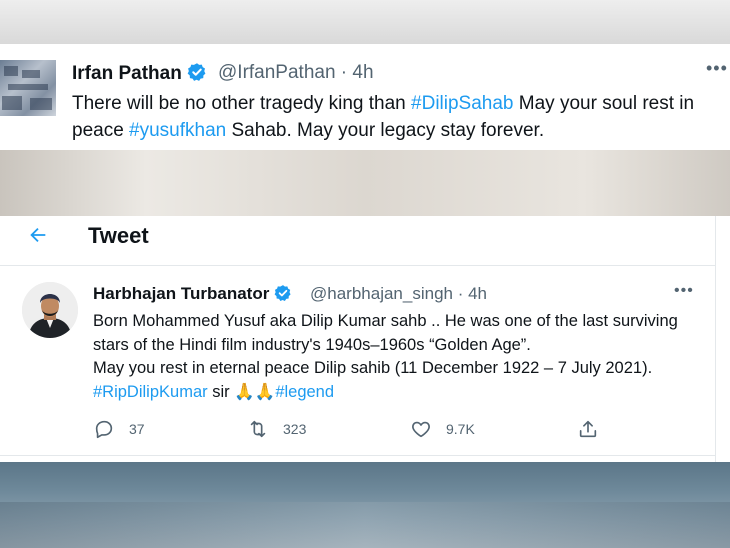  What do you see at coordinates (38, 235) in the screenshot?
I see `arrow-left-icon` at bounding box center [38, 235].